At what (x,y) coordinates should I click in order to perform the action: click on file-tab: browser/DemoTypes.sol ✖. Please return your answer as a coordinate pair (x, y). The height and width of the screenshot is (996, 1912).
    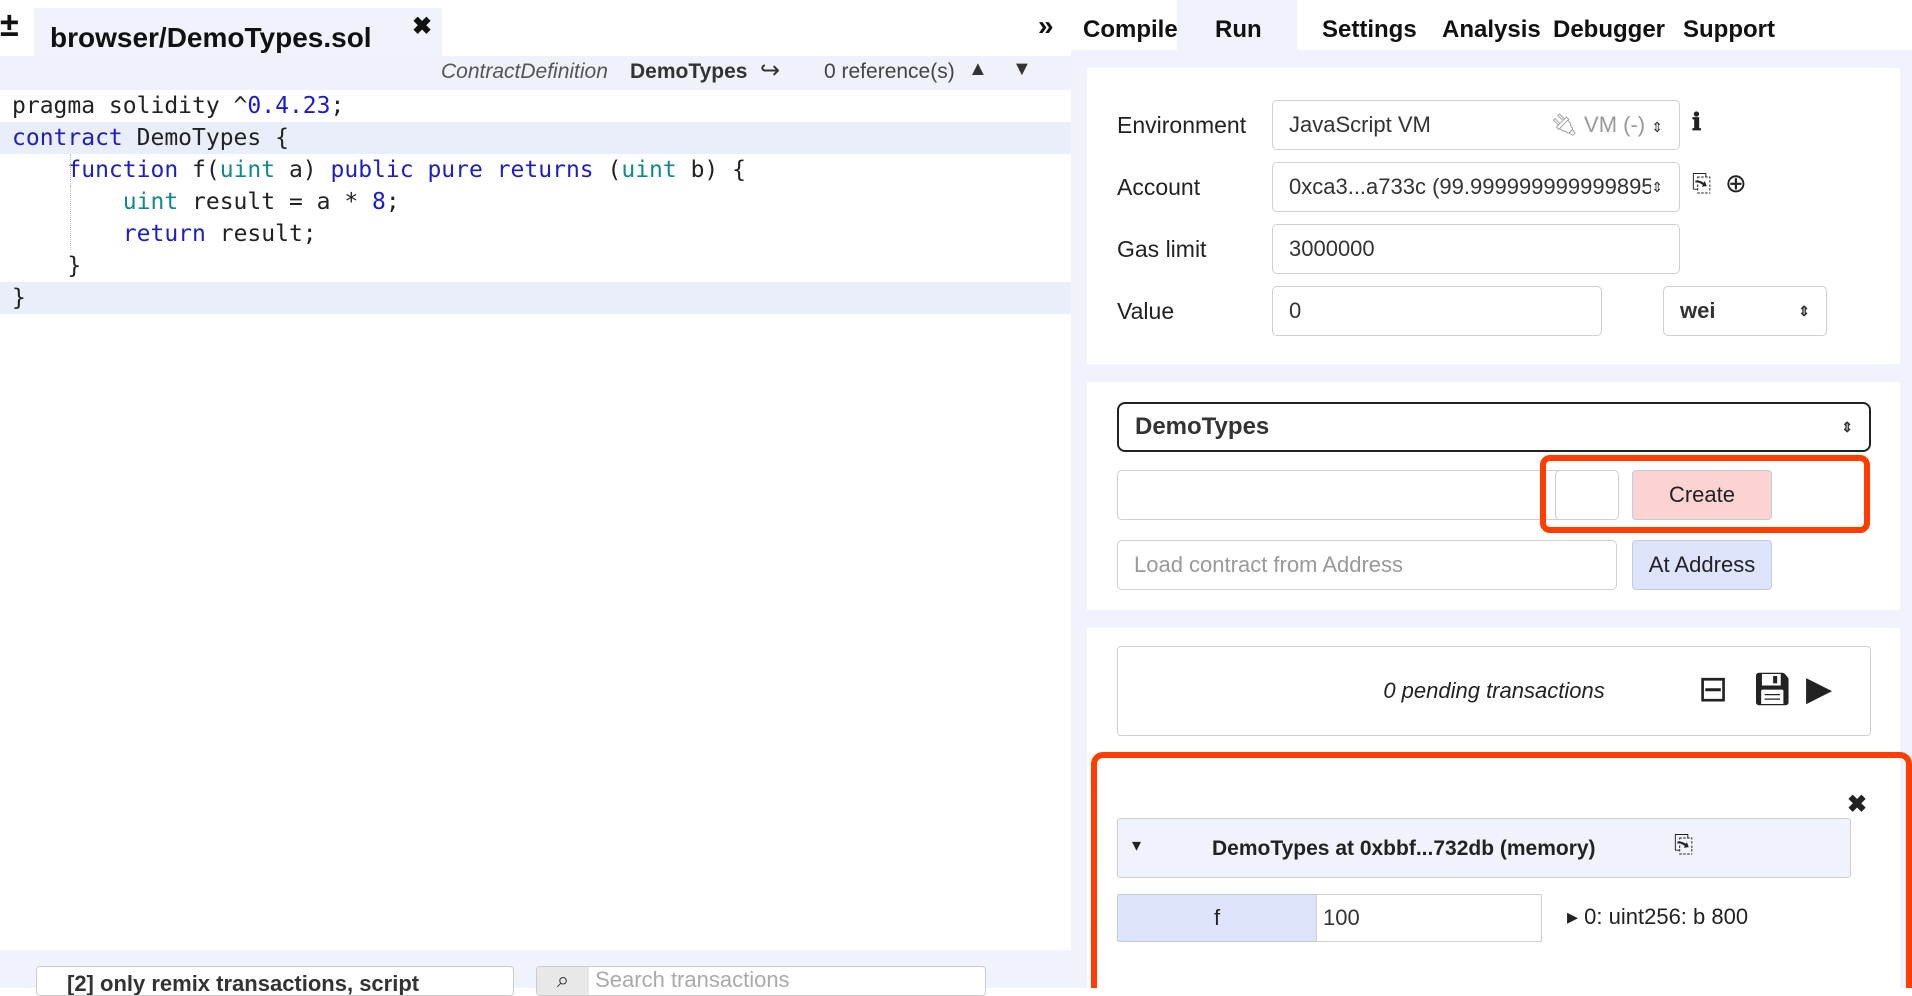
    Looking at the image, I should click on (238, 33).